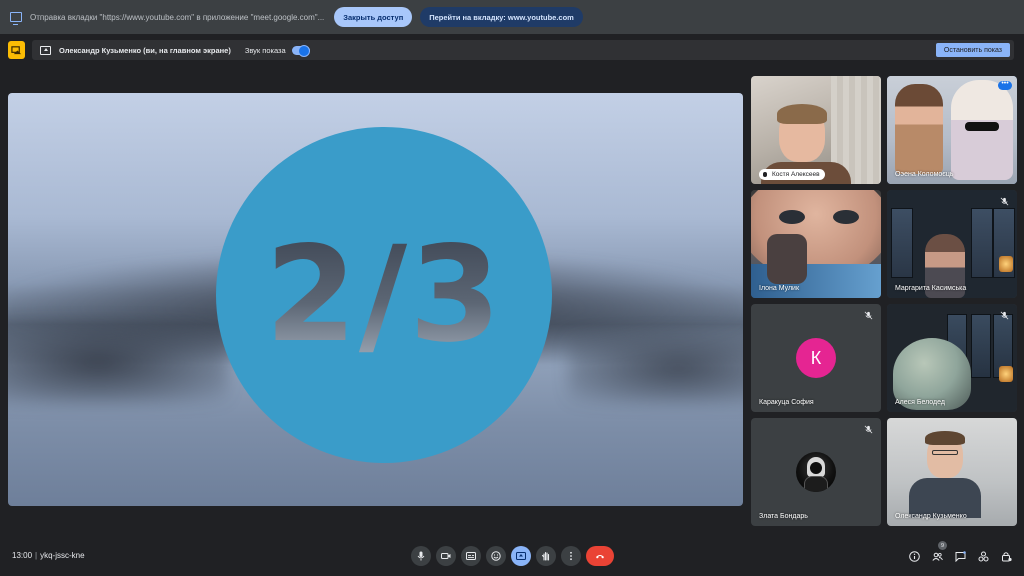 The image size is (1024, 576). I want to click on meeting-details-button, so click(914, 556).